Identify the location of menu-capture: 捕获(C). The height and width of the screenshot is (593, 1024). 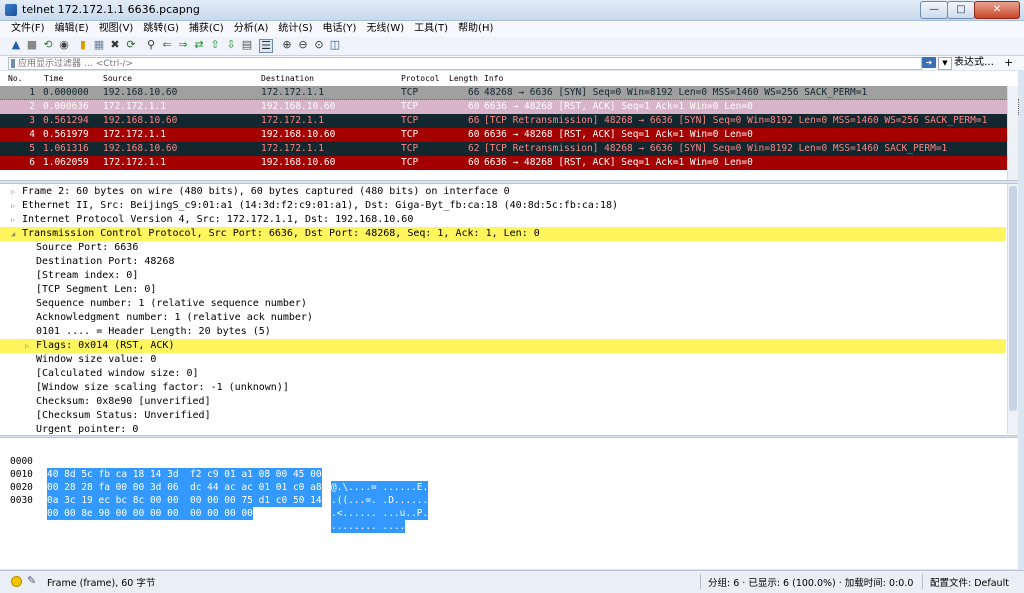
(206, 29).